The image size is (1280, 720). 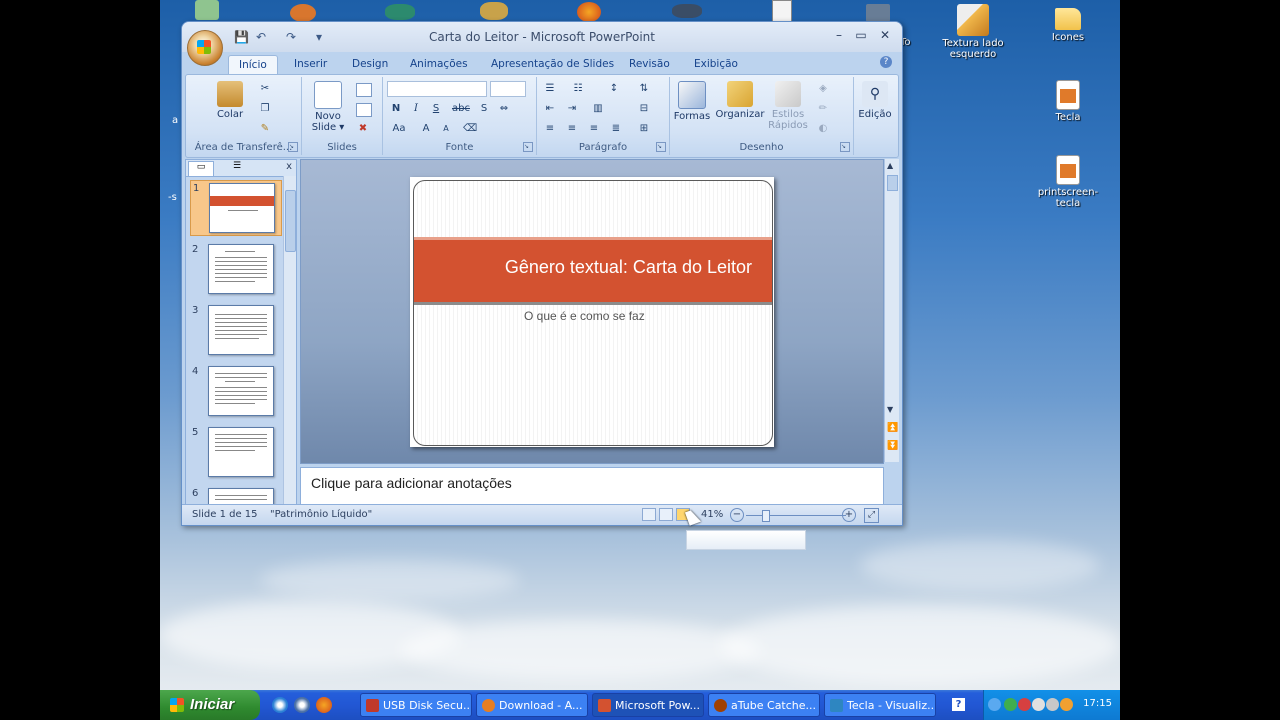 What do you see at coordinates (891, 310) in the screenshot?
I see `main-scrollbar: ▲ ▼ ⏫ ⏬` at bounding box center [891, 310].